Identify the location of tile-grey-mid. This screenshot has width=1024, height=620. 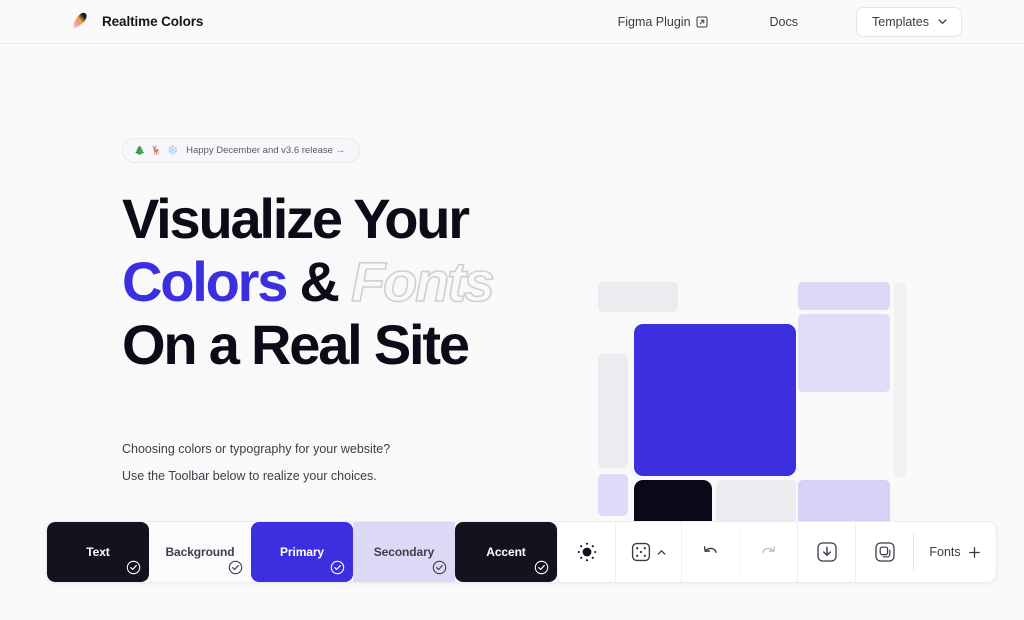
(756, 501).